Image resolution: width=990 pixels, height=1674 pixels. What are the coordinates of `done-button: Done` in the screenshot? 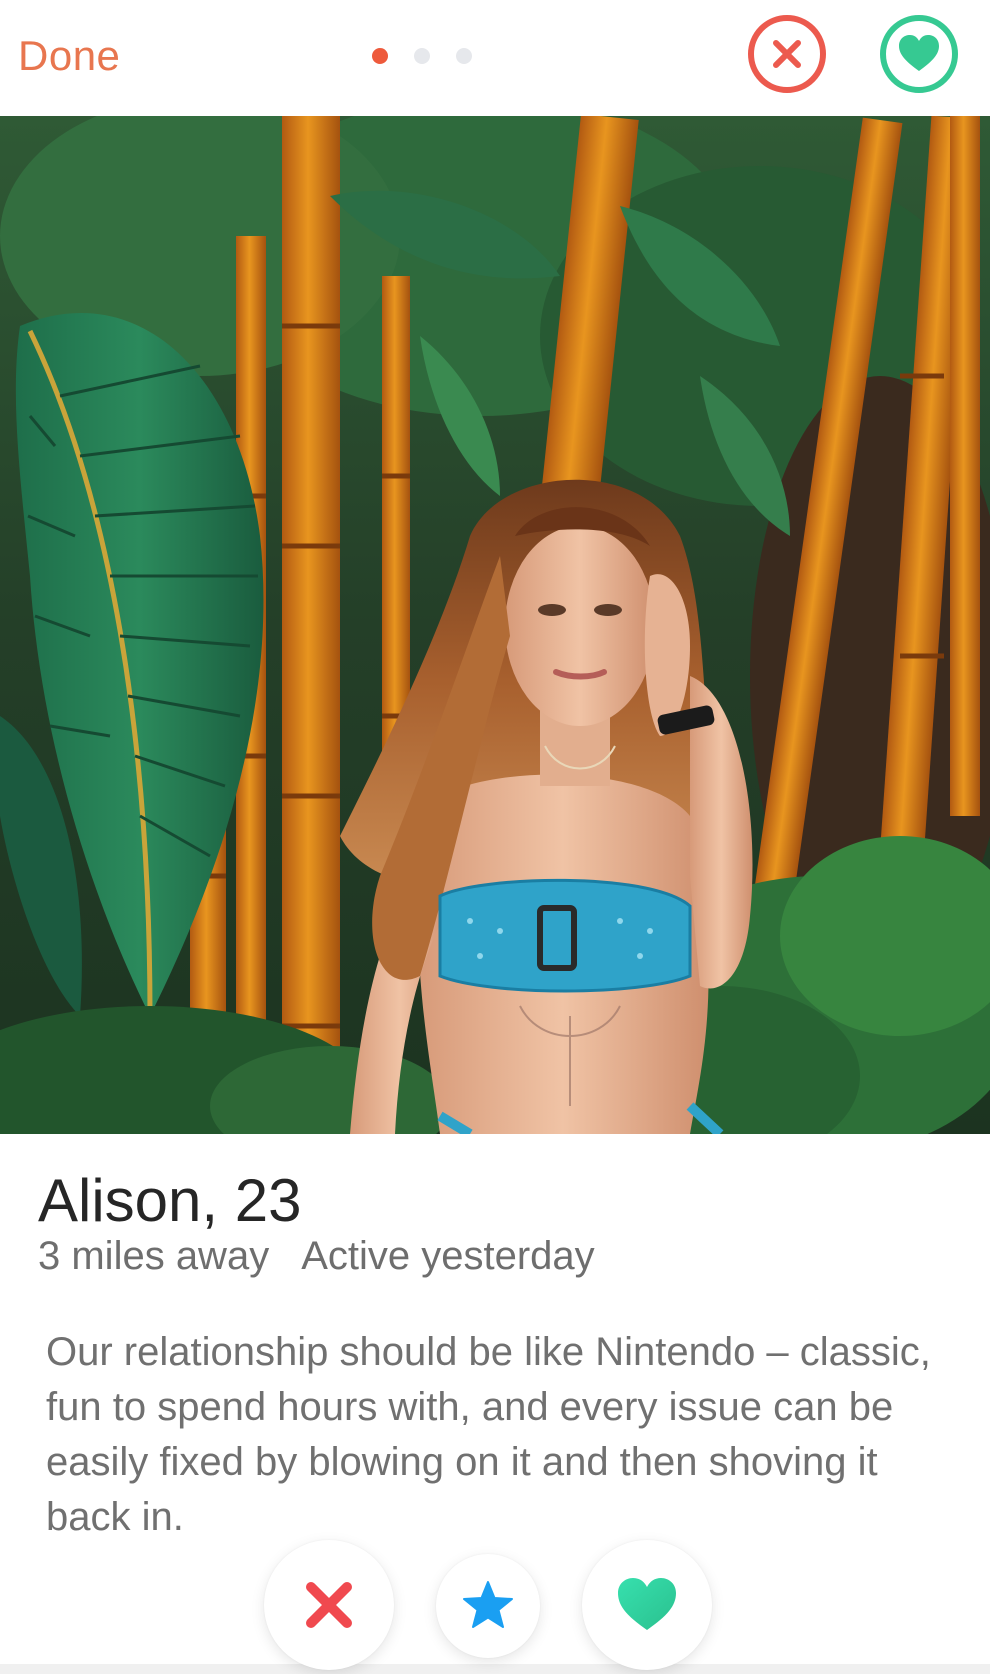 It's located at (69, 56).